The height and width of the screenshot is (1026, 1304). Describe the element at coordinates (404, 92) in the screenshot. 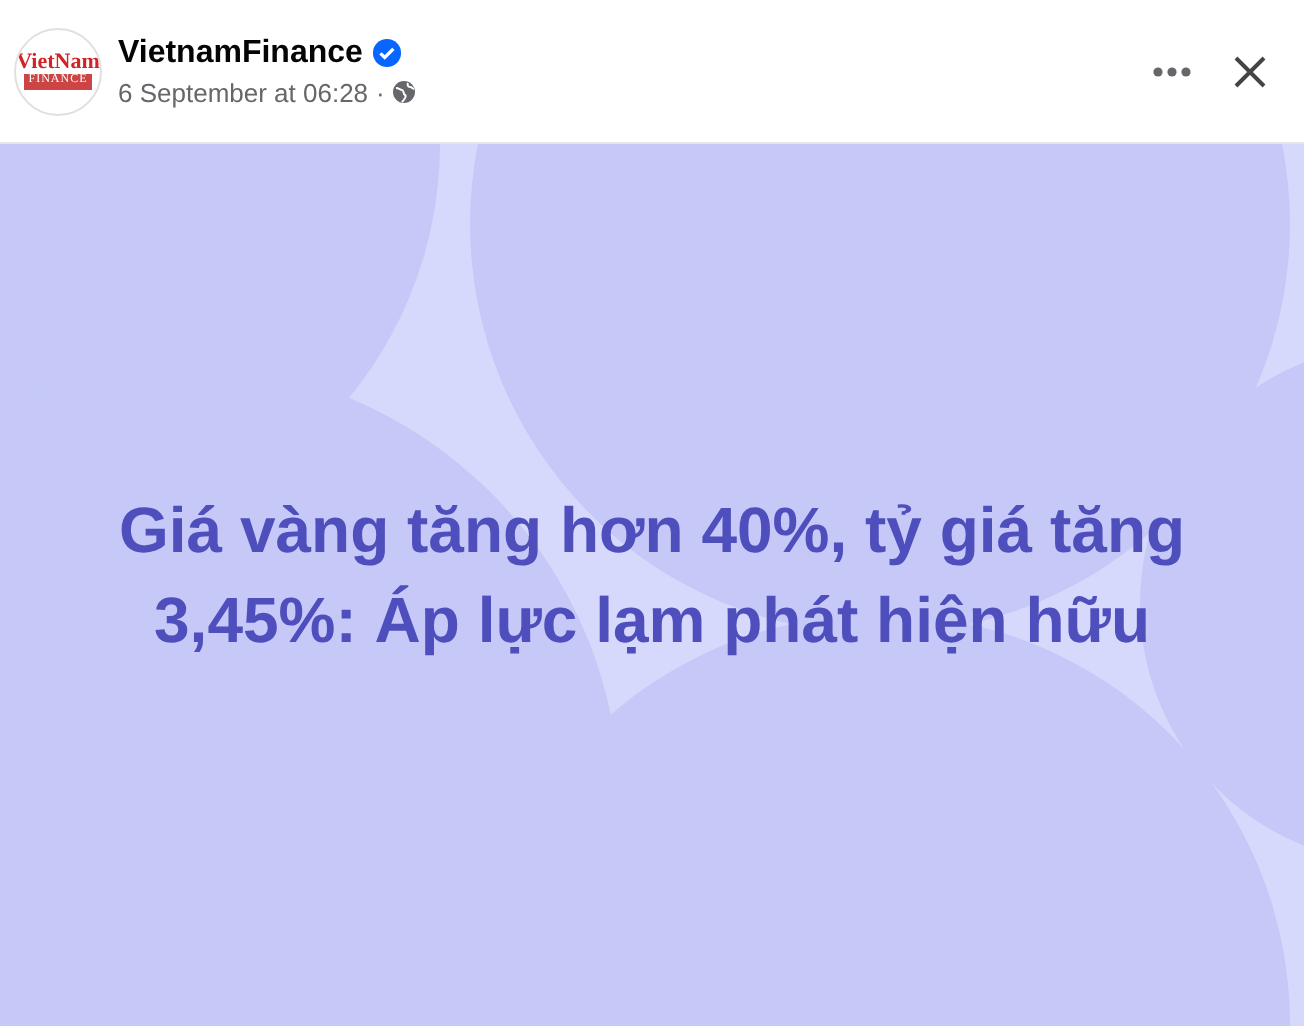

I see `globe-icon` at that location.